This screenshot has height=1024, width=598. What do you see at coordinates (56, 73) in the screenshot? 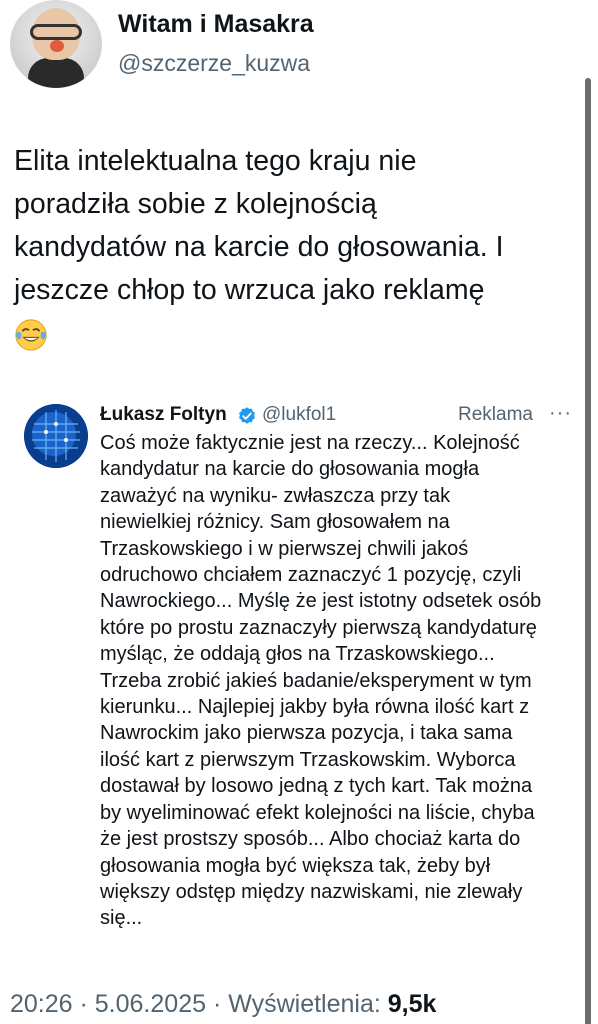
I see `avatar-body-shape` at bounding box center [56, 73].